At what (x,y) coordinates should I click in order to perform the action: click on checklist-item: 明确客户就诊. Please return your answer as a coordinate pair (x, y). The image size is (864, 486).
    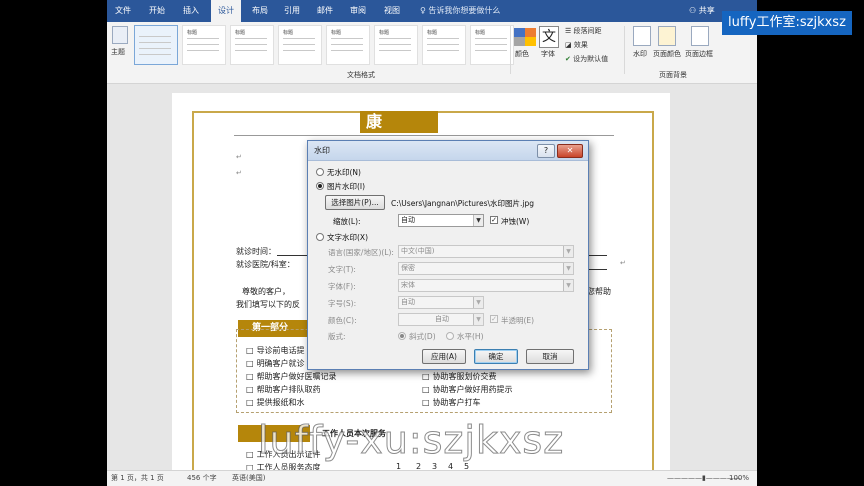
    Looking at the image, I should click on (275, 363).